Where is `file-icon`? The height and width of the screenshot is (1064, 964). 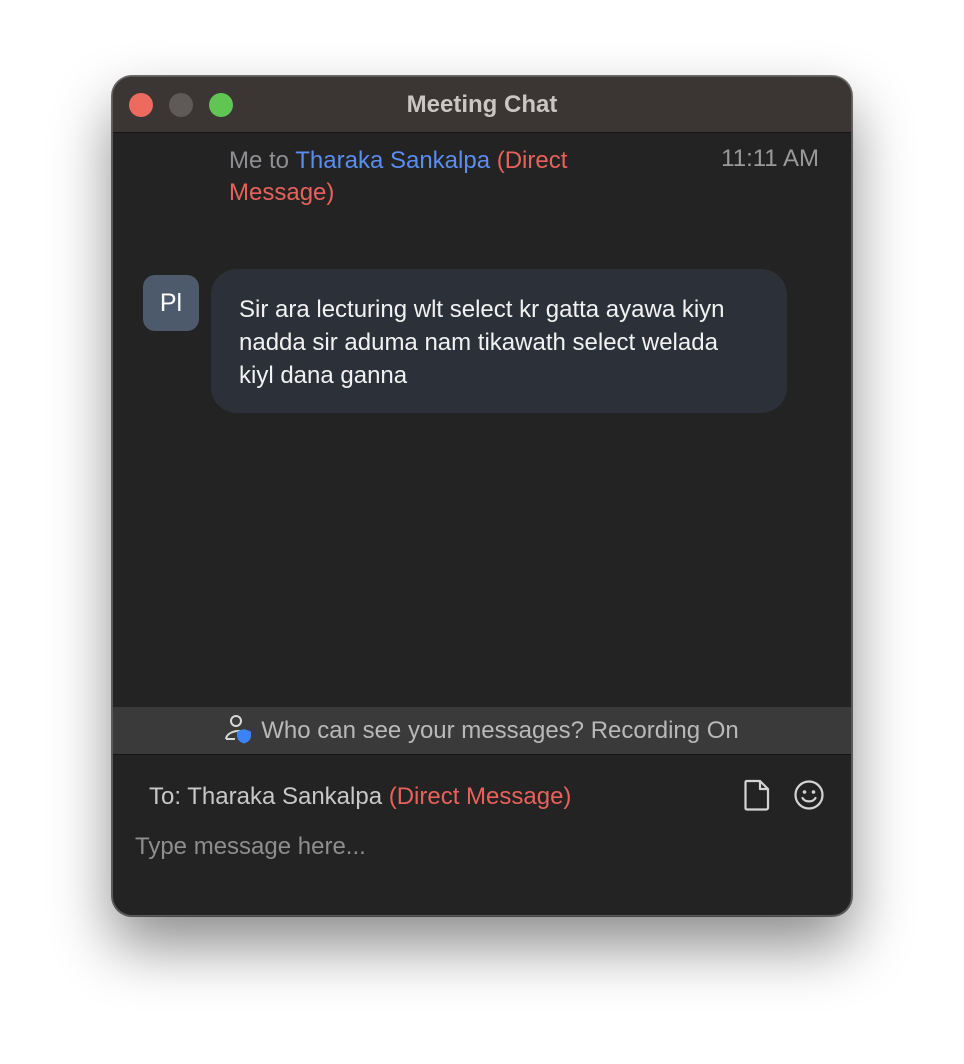 file-icon is located at coordinates (757, 795).